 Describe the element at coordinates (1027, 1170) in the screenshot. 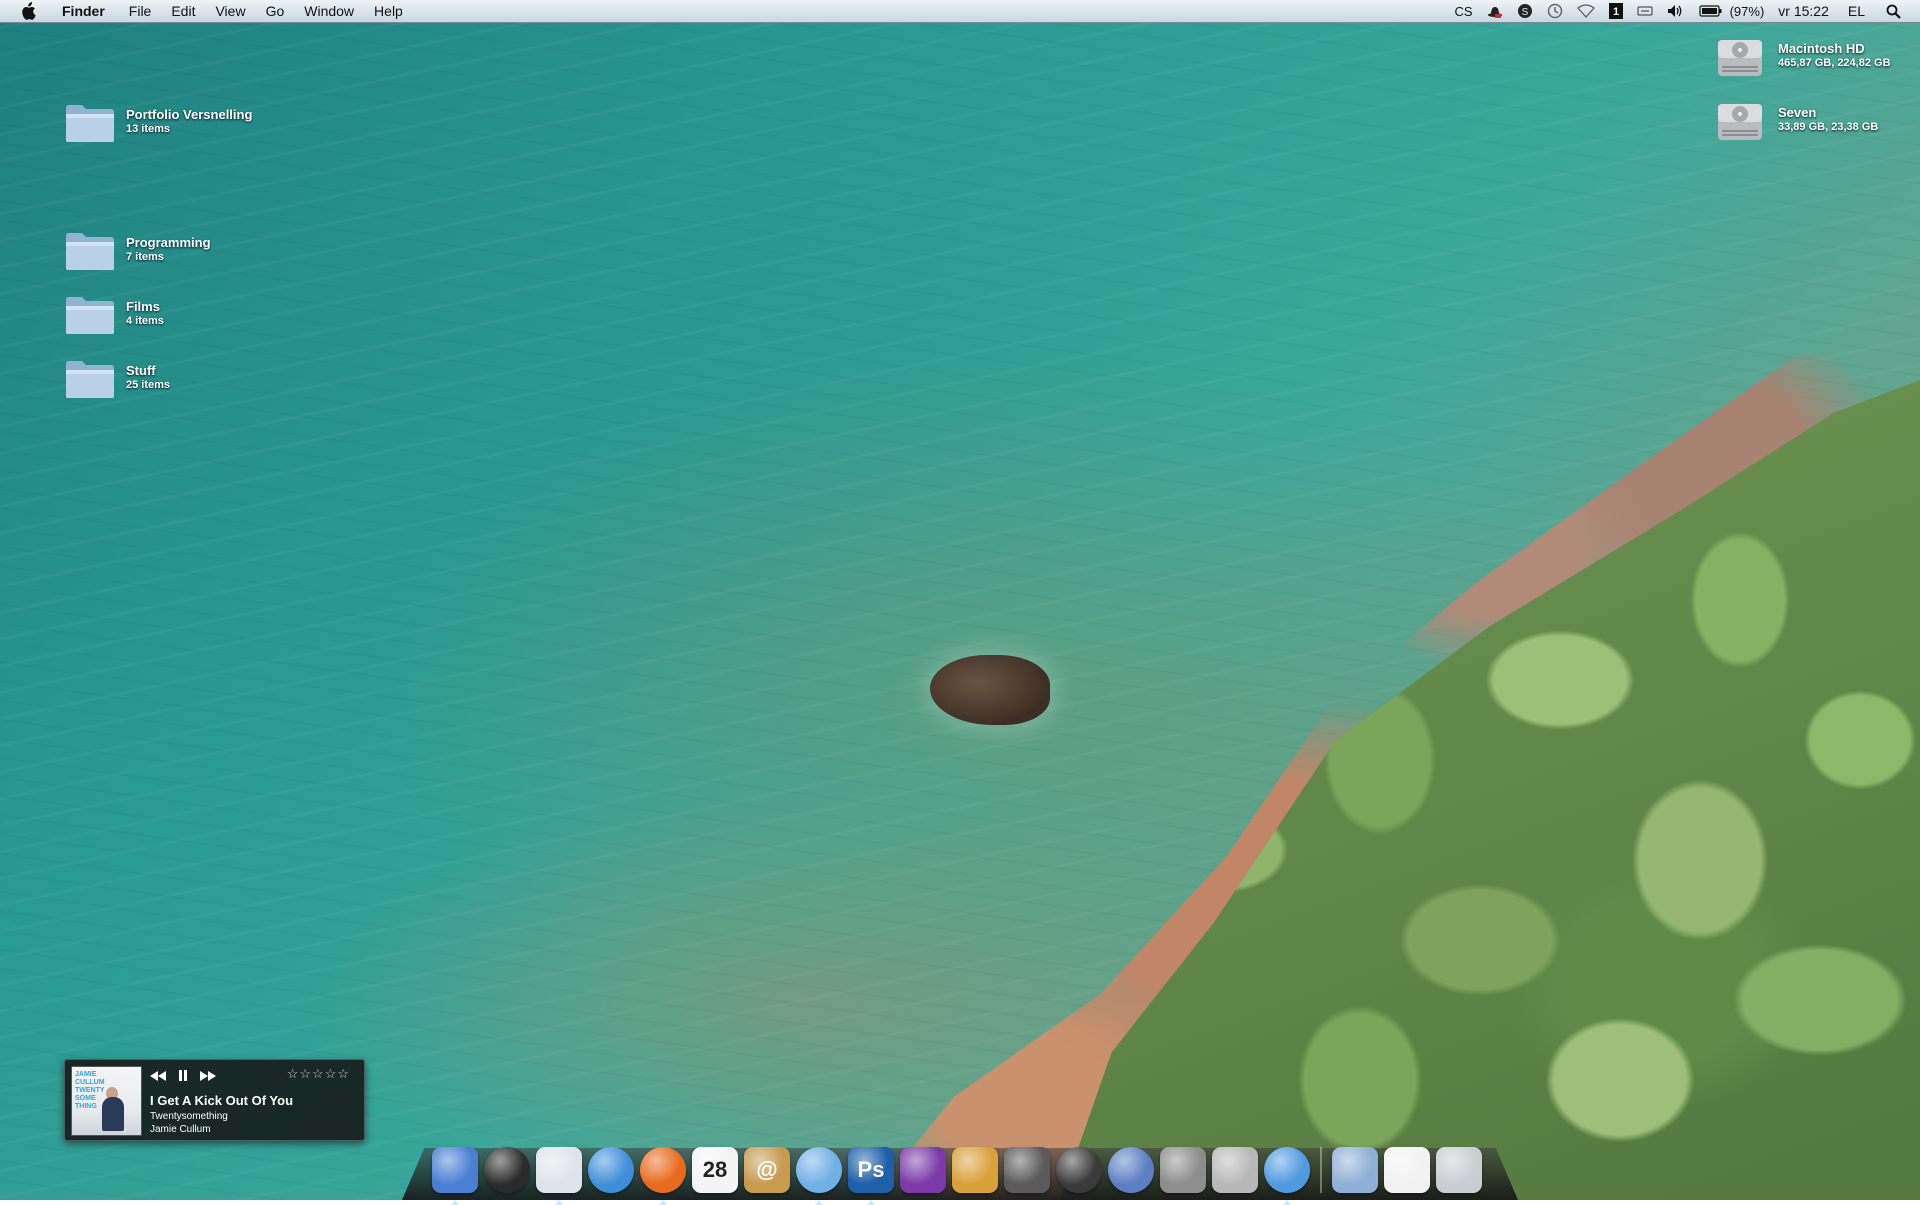

I see `imovie-icon` at that location.